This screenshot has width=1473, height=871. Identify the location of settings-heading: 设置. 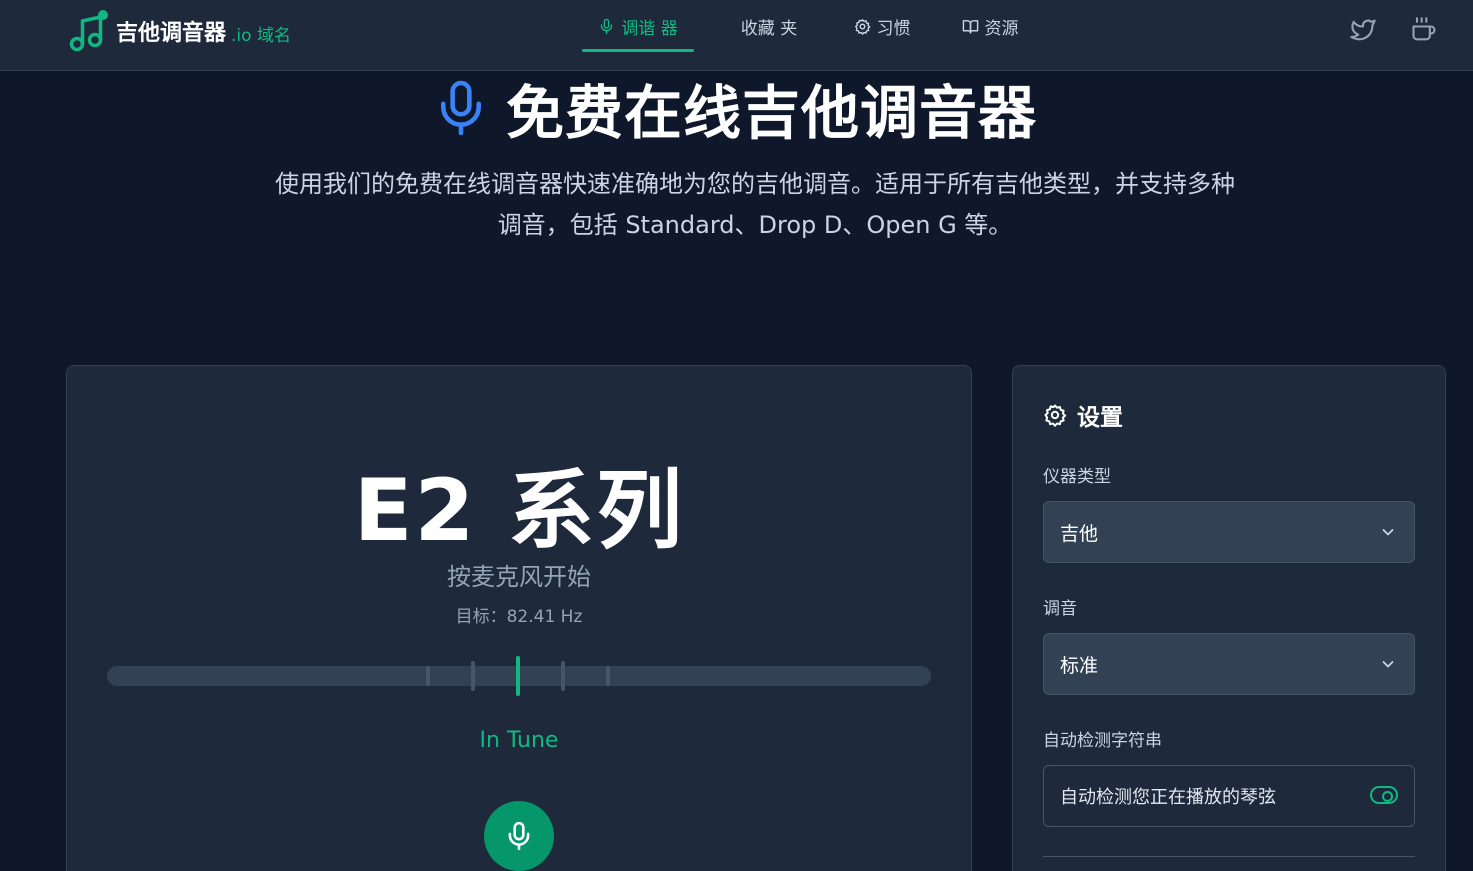
(1083, 415).